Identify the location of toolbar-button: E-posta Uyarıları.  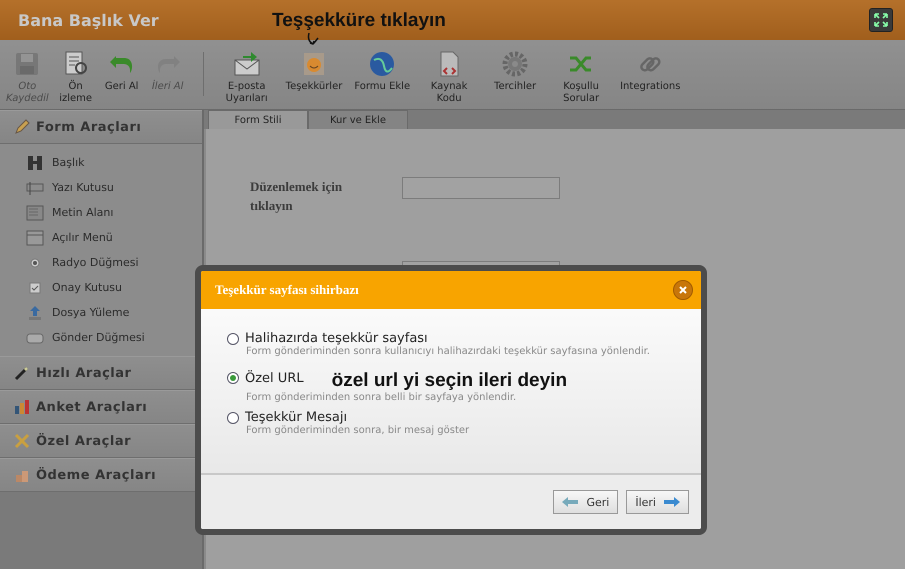
(247, 77).